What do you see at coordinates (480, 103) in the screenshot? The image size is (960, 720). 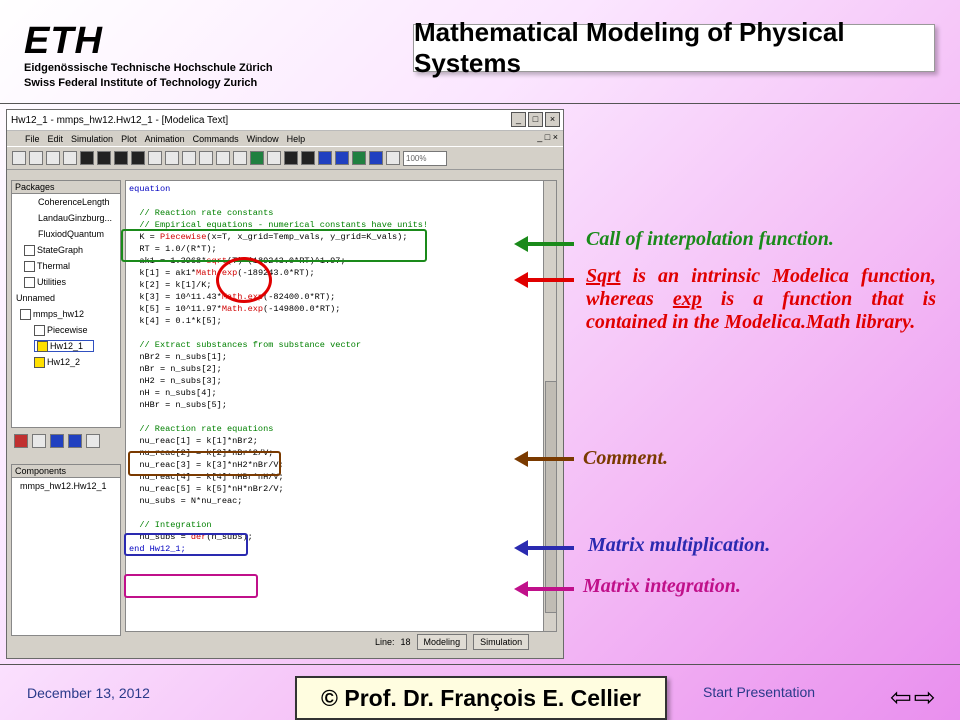 I see `header-divider` at bounding box center [480, 103].